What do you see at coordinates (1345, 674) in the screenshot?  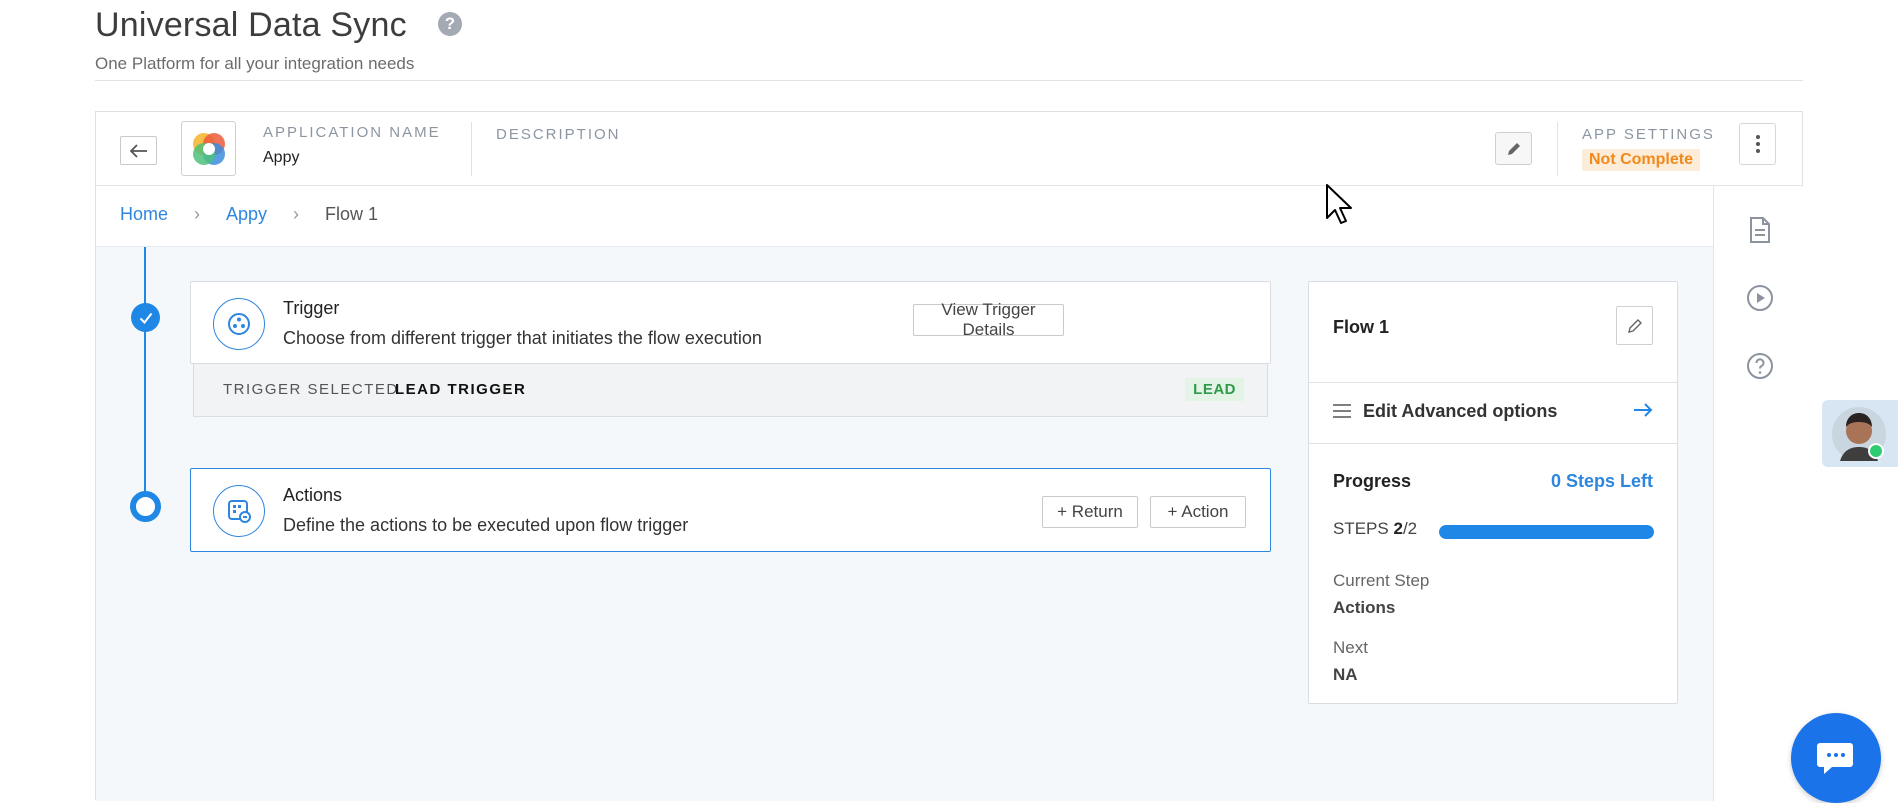 I see `next-step-value: NA` at bounding box center [1345, 674].